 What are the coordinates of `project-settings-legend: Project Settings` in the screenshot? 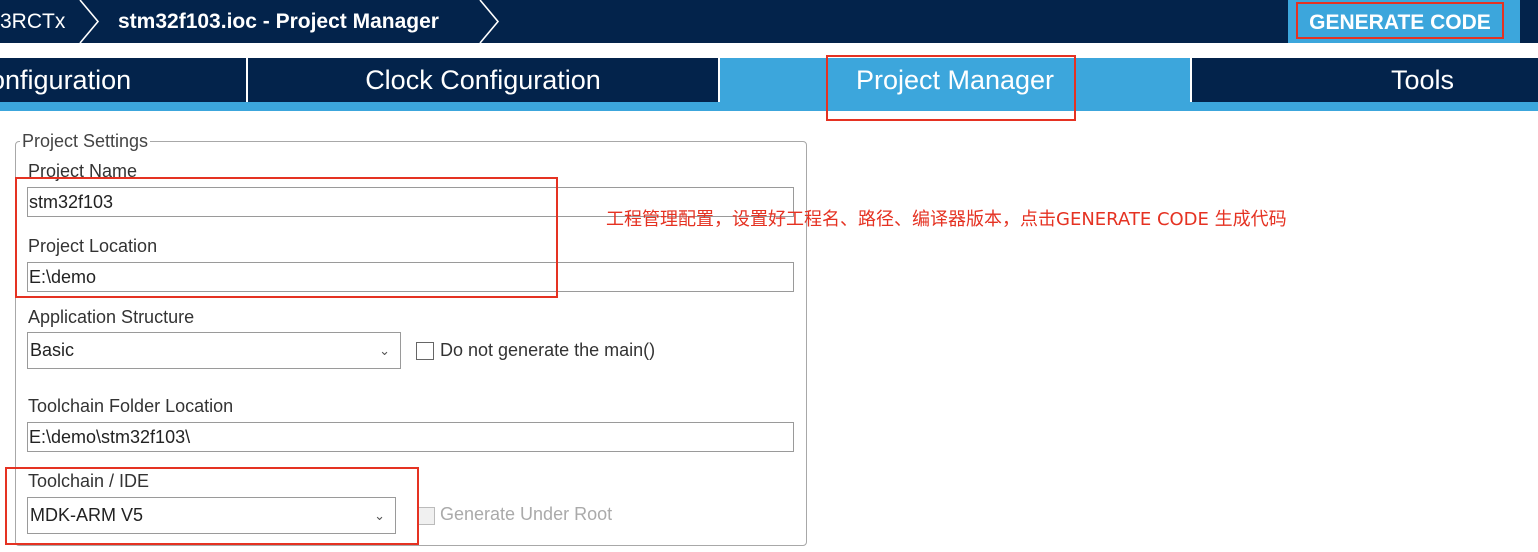 It's located at (85, 141).